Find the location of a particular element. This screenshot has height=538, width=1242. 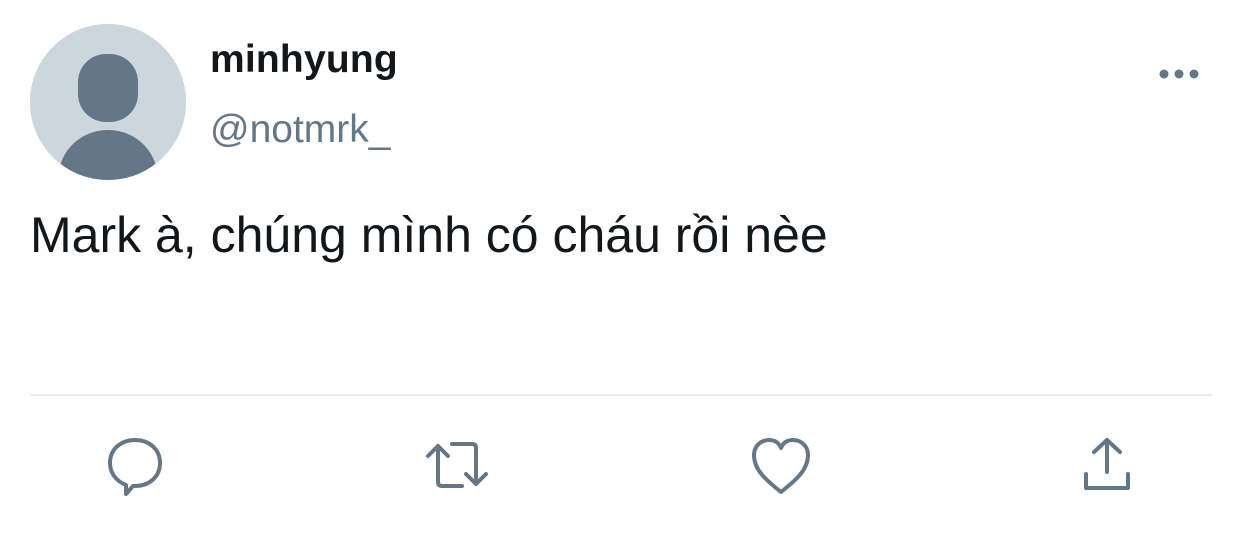

reply-icon is located at coordinates (135, 467).